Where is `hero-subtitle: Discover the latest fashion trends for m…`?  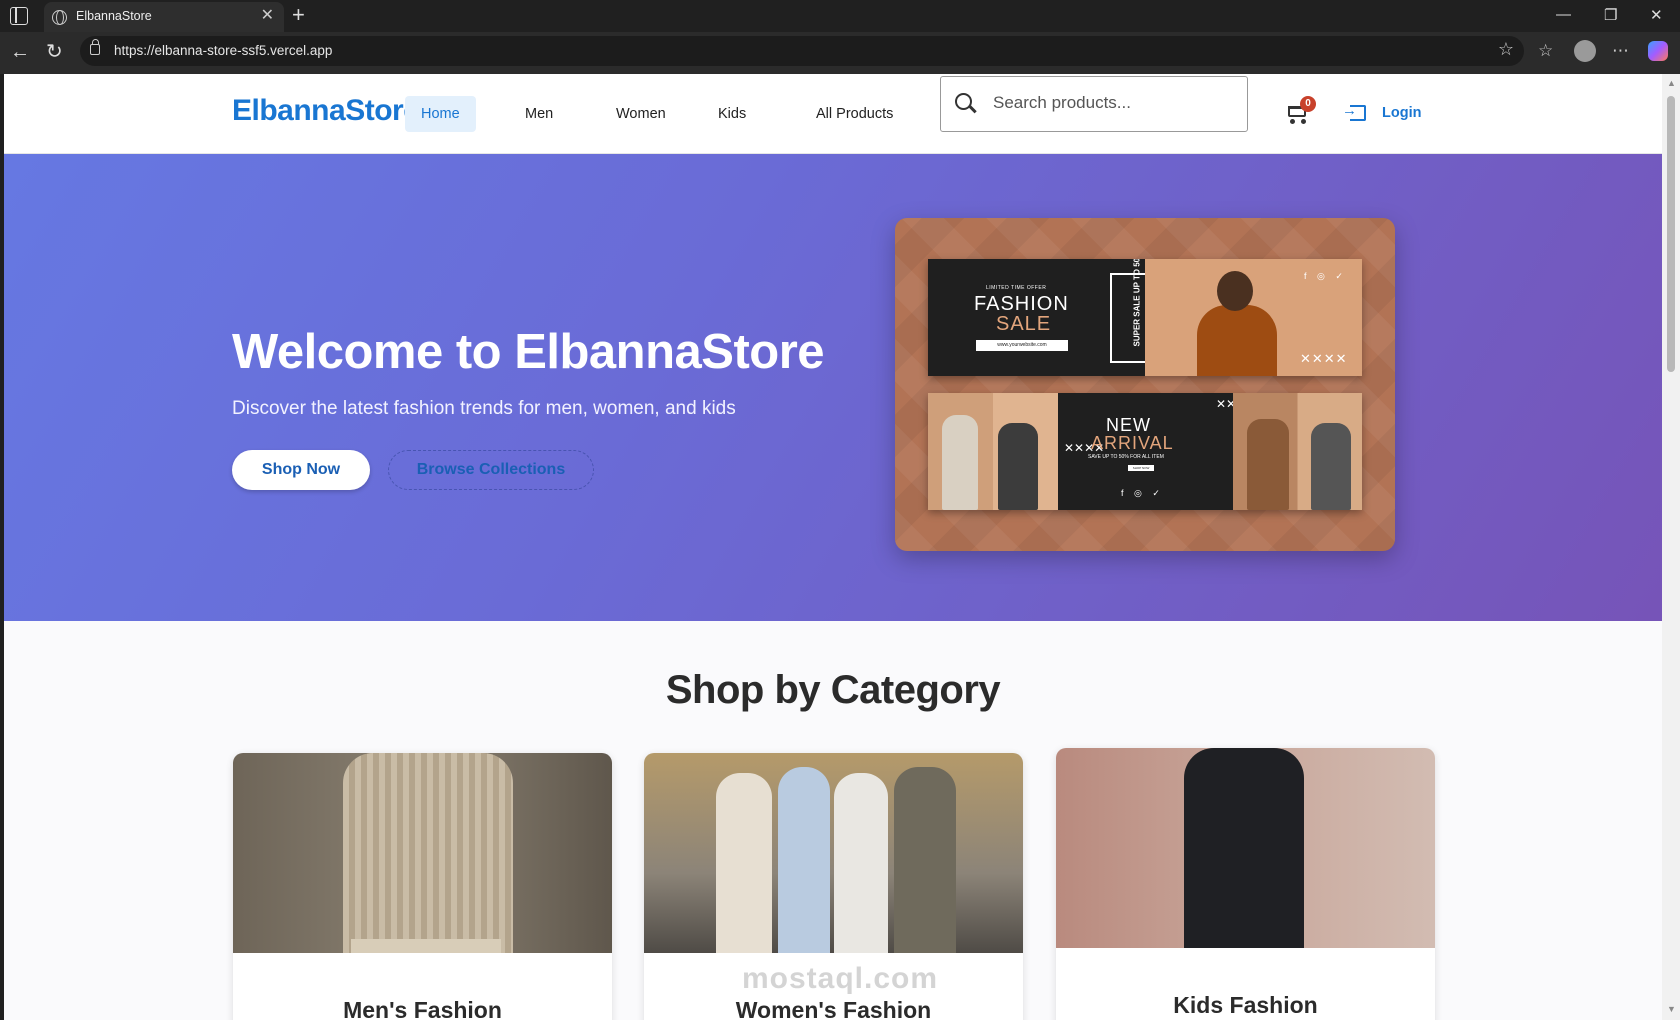
hero-subtitle: Discover the latest fashion trends for m… is located at coordinates (484, 408).